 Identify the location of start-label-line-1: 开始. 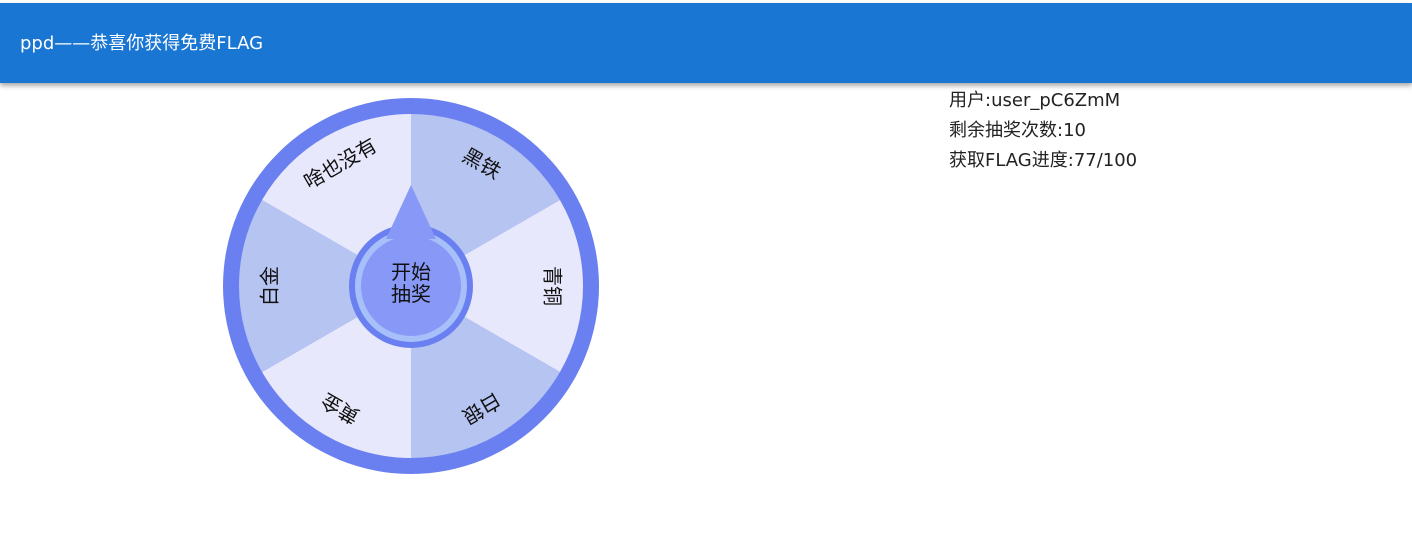
(411, 272).